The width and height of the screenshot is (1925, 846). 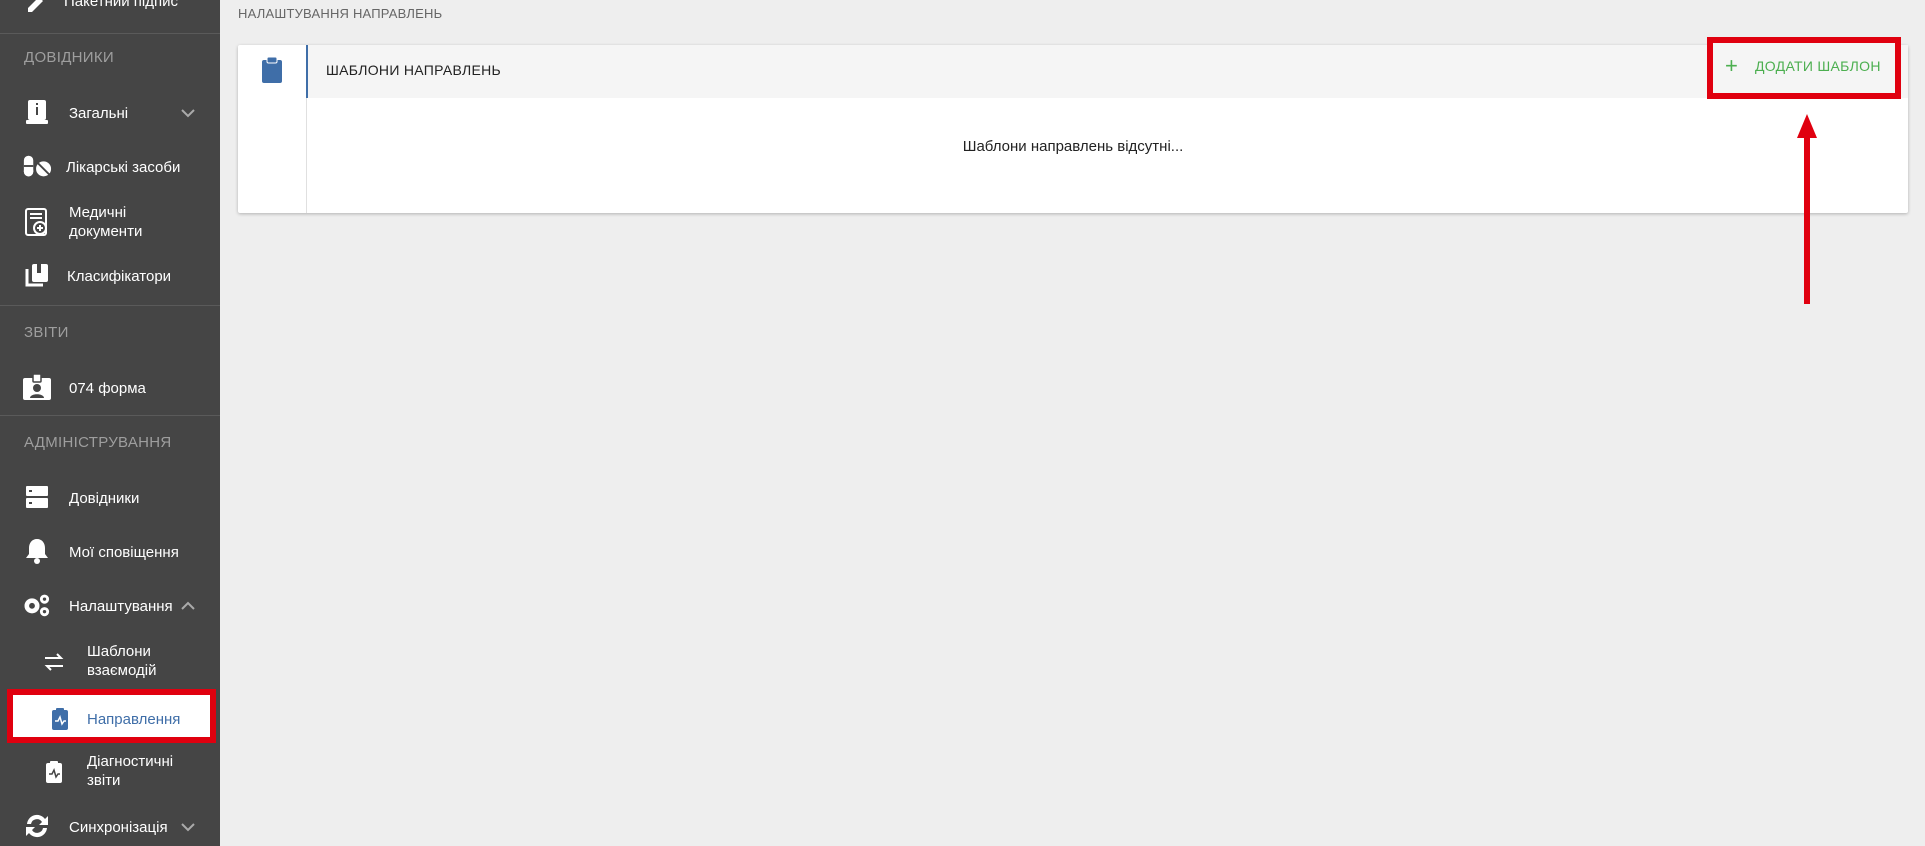 I want to click on bell-icon, so click(x=37, y=551).